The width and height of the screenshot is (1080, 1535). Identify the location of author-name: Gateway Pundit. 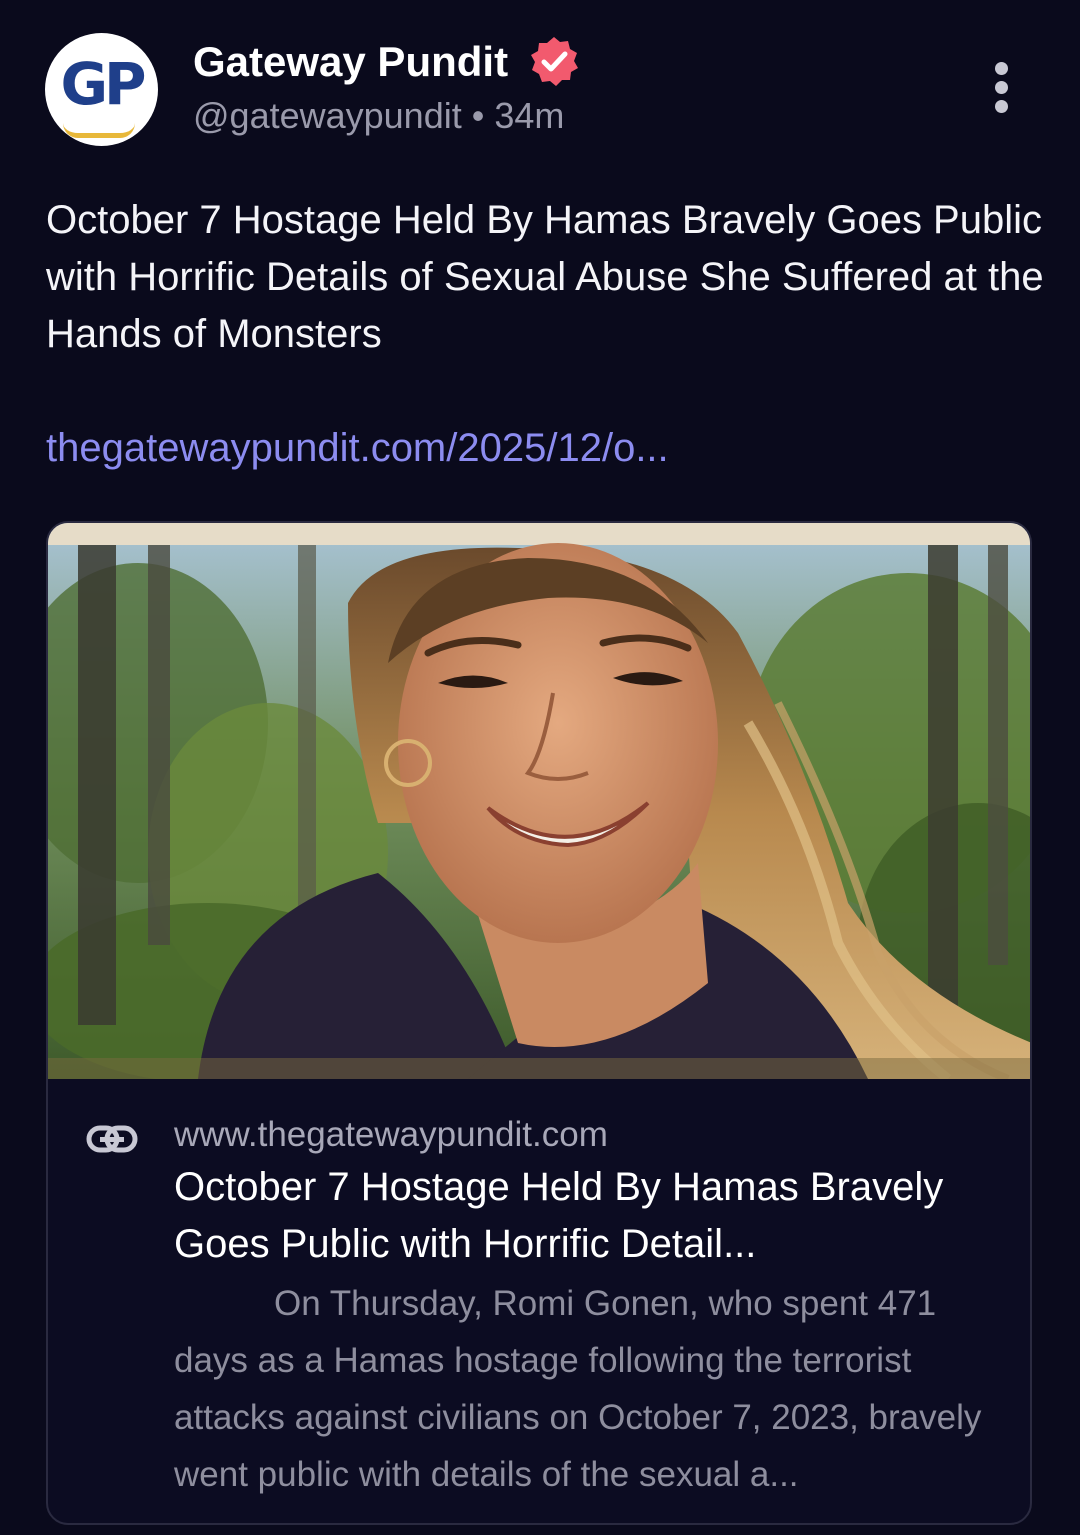
(350, 62).